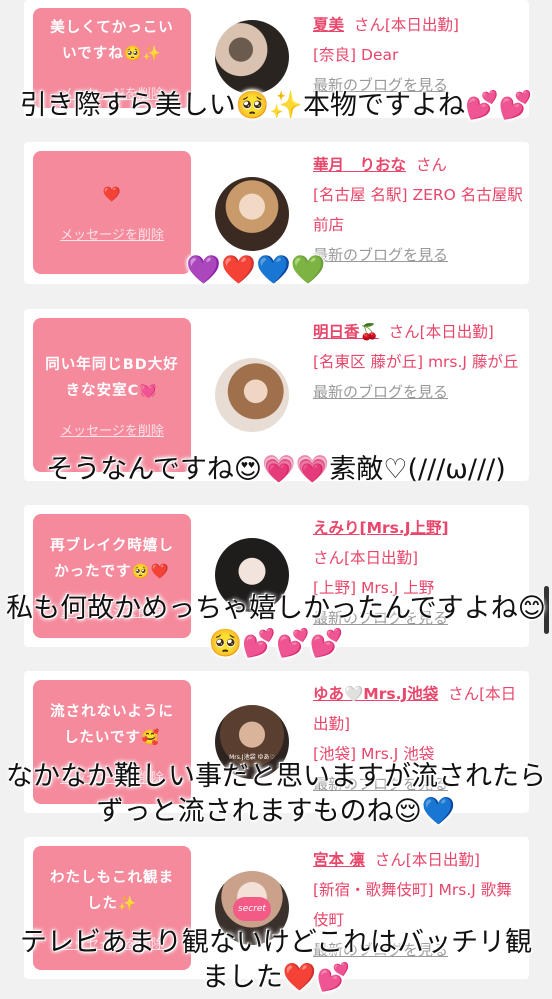 This screenshot has width=552, height=999. What do you see at coordinates (346, 332) in the screenshot?
I see `profile-name-link: 明日香🍒` at bounding box center [346, 332].